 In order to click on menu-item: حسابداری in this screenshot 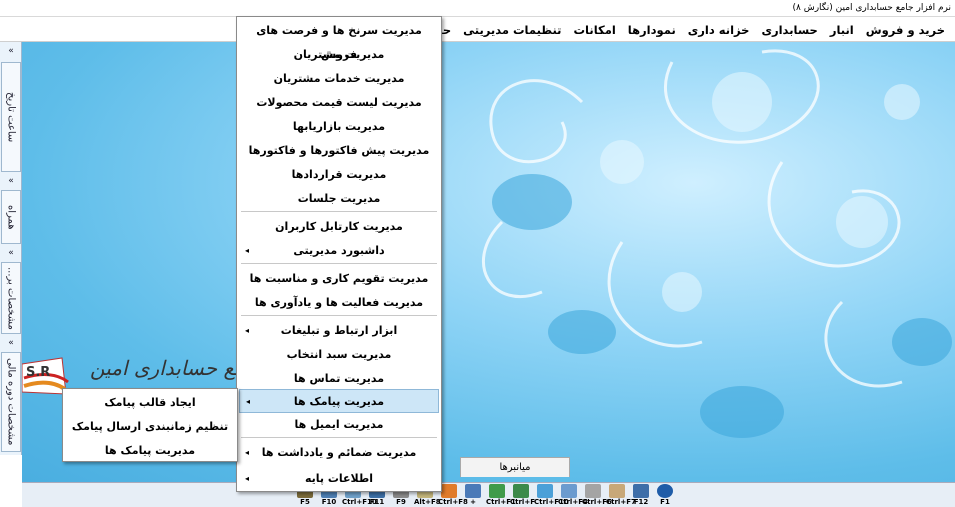, I will do `click(789, 30)`.